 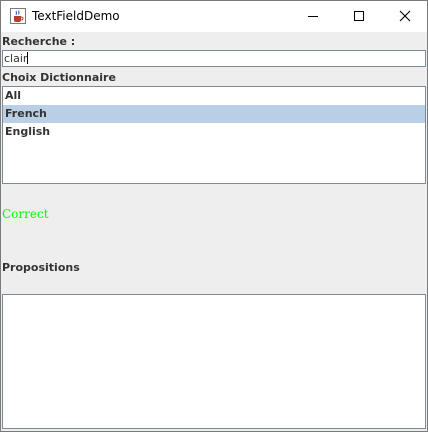 I want to click on text-caret, so click(x=28, y=58).